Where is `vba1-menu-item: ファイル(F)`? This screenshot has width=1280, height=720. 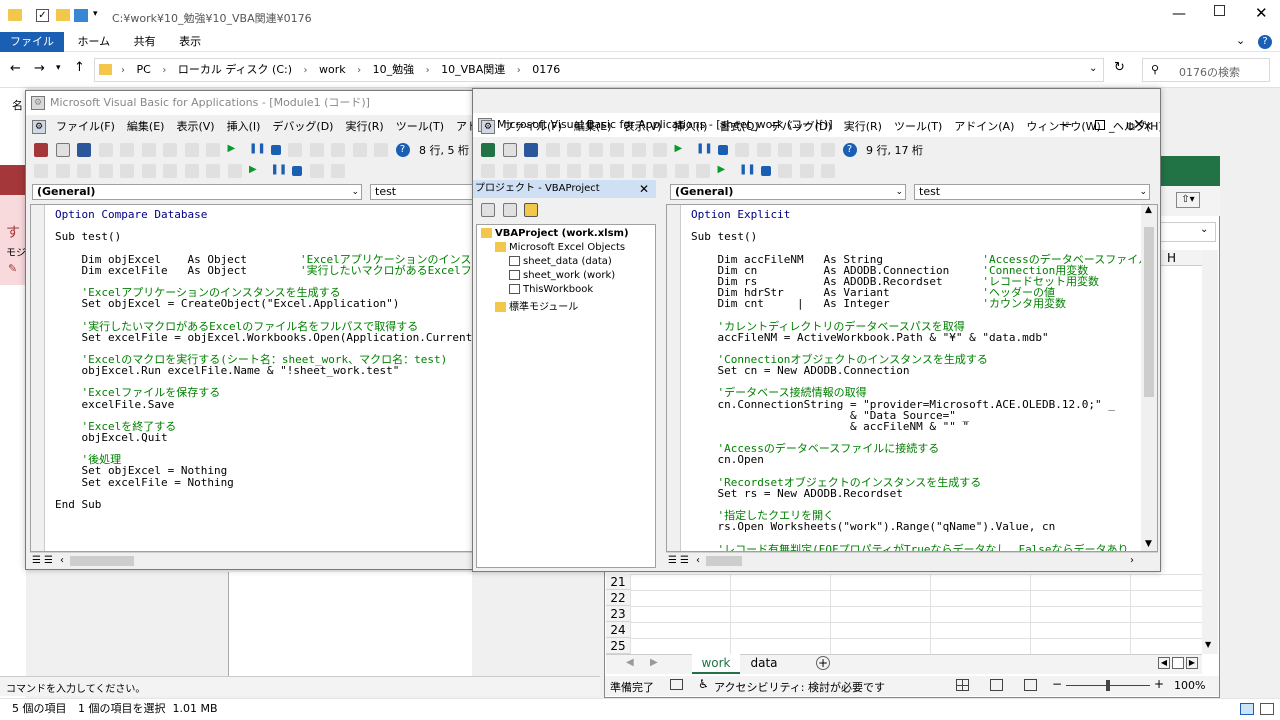
vba1-menu-item: ファイル(F) is located at coordinates (85, 126).